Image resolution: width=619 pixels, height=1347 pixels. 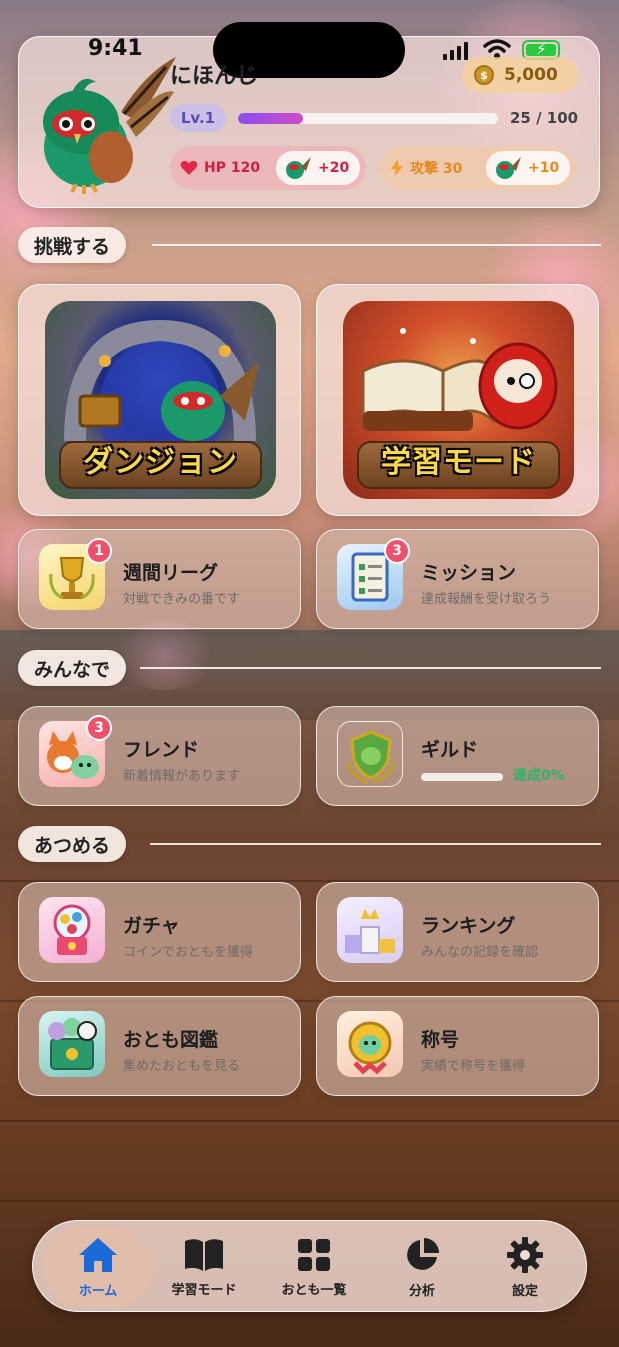 I want to click on ranking-card: ランキング みんなの記録を確認, so click(x=457, y=932).